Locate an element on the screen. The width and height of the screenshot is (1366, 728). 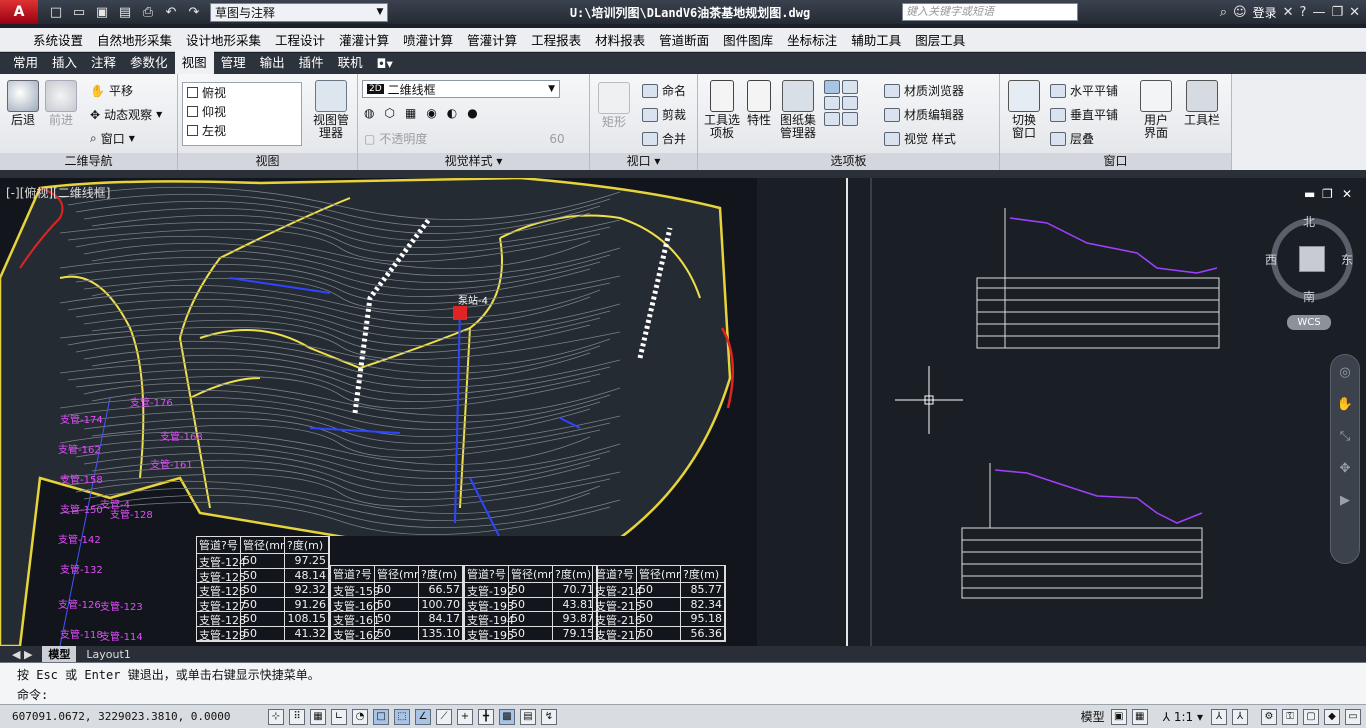
menu-item: 管灌计算 is located at coordinates (492, 39).